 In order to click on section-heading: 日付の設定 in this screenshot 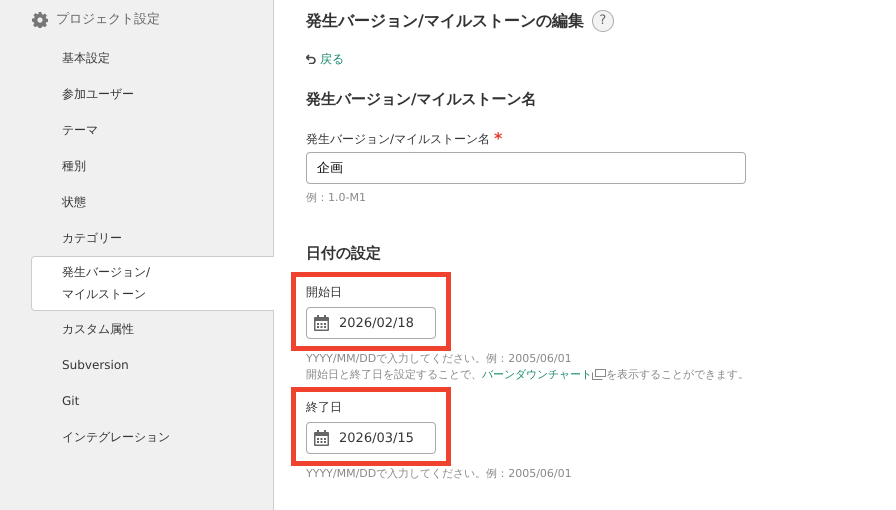, I will do `click(344, 253)`.